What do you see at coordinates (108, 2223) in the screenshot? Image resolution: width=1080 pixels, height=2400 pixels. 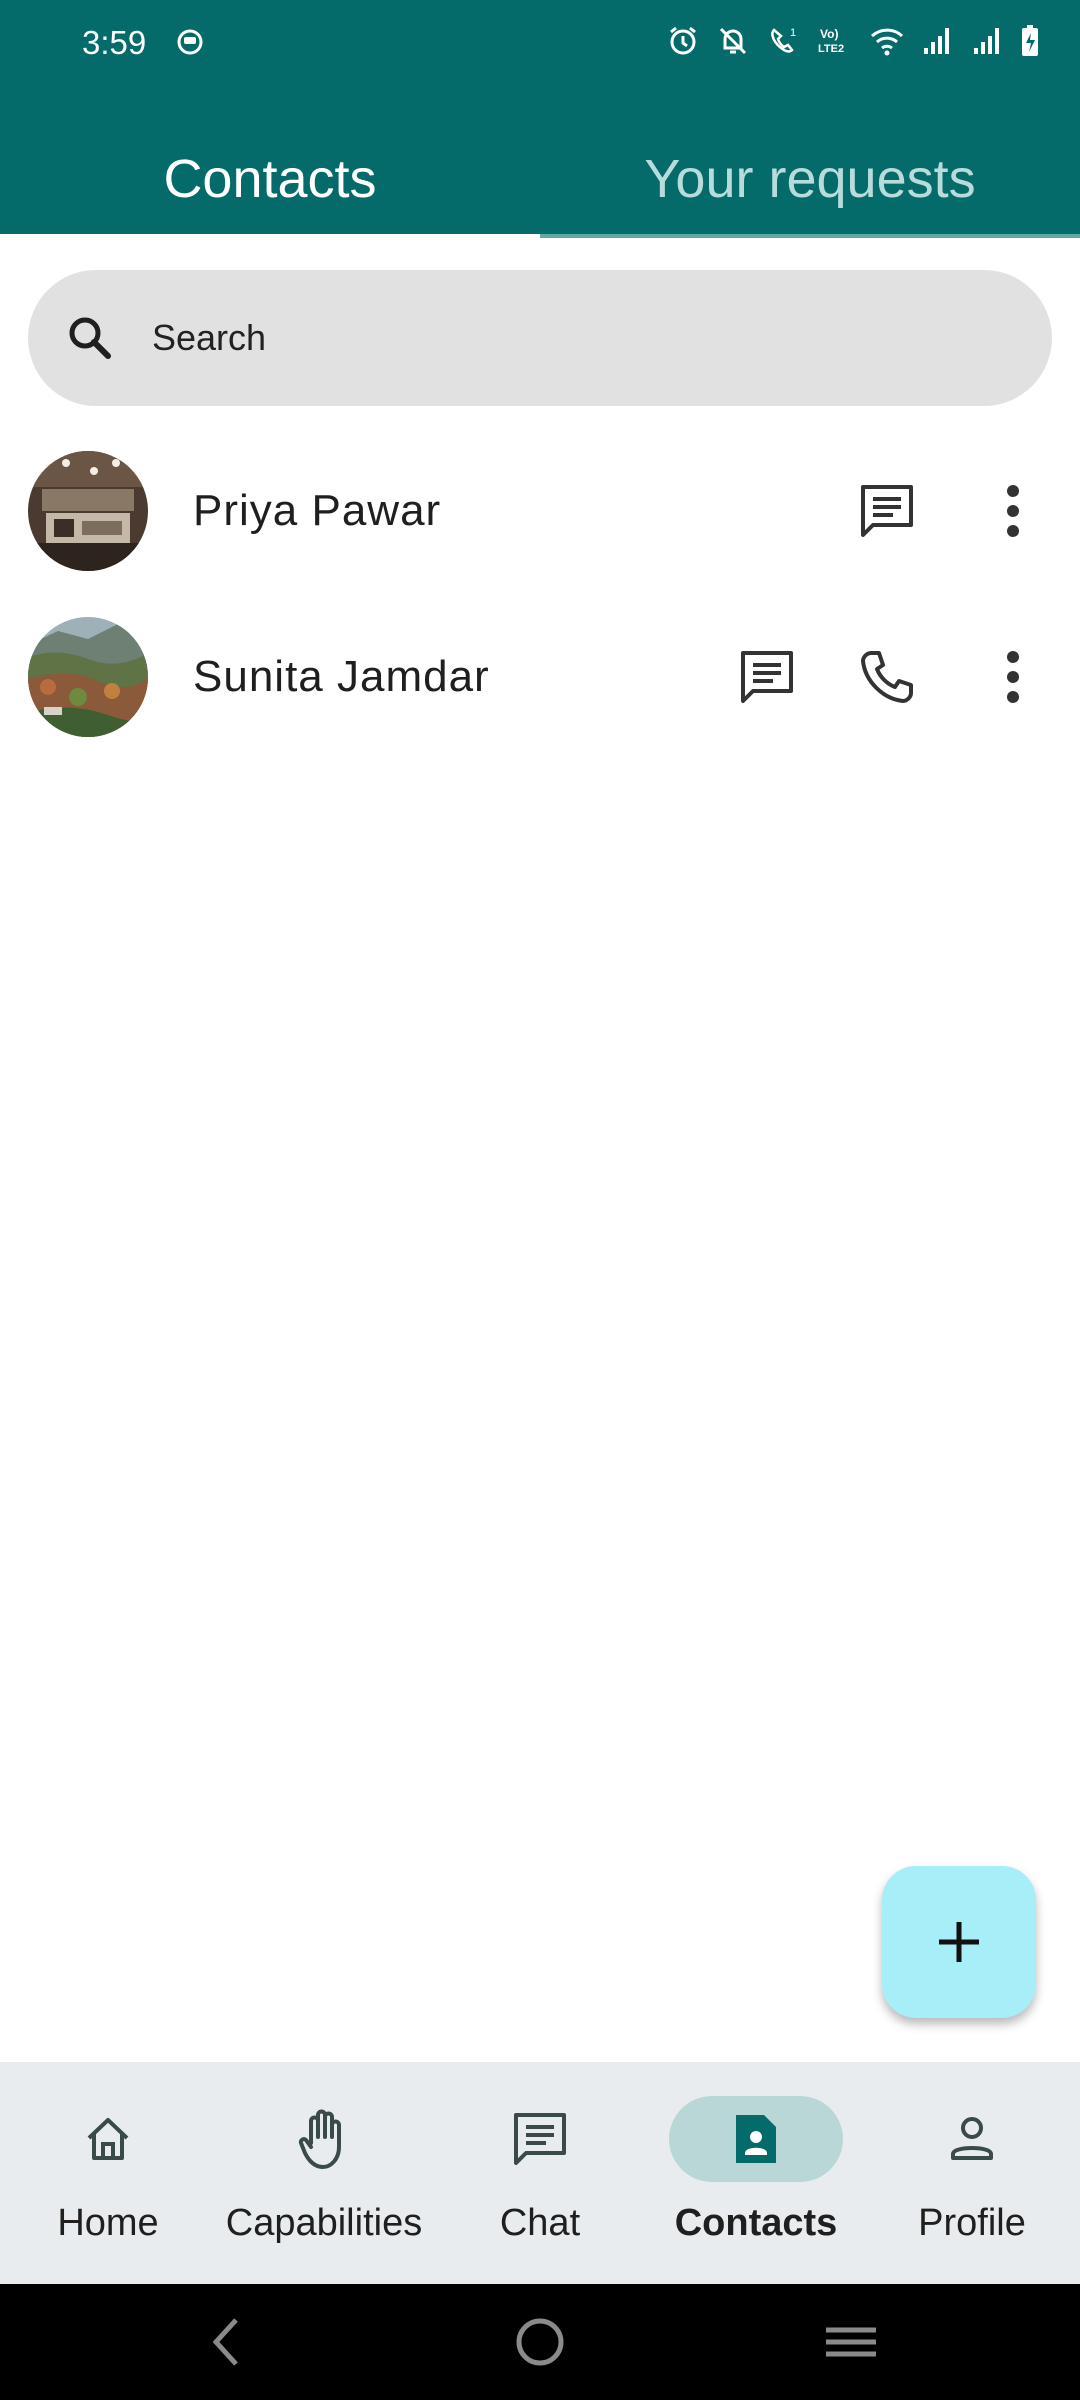 I see `nav-label: Home` at bounding box center [108, 2223].